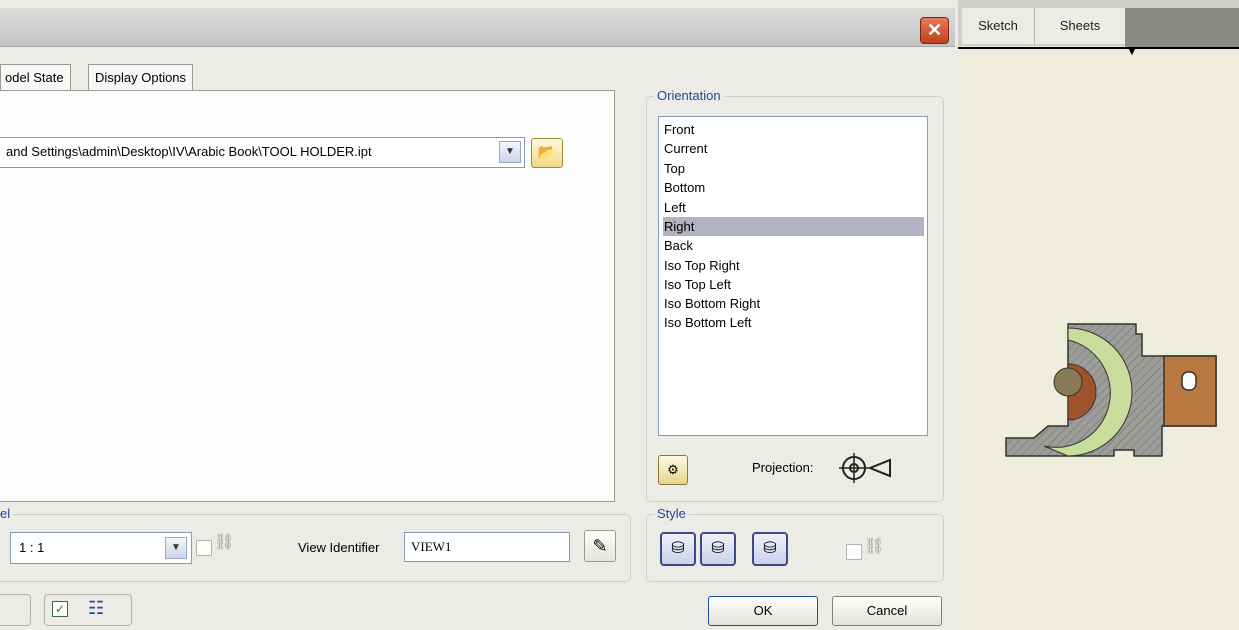  I want to click on close-button: ✕, so click(934, 30).